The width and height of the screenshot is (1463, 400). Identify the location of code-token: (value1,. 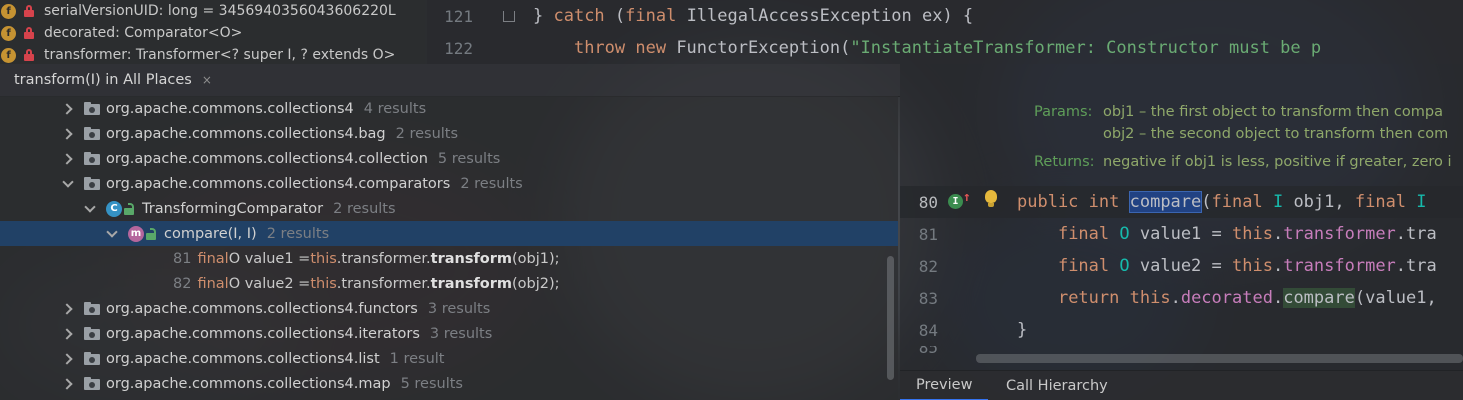
(1395, 298).